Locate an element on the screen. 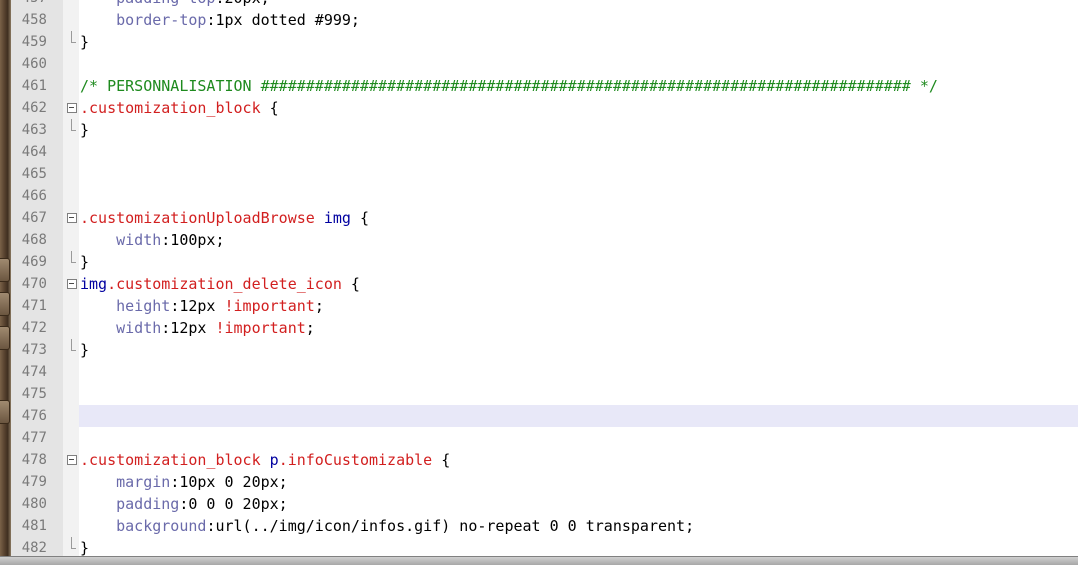 The width and height of the screenshot is (1078, 565). line-number: 459 is located at coordinates (34, 42).